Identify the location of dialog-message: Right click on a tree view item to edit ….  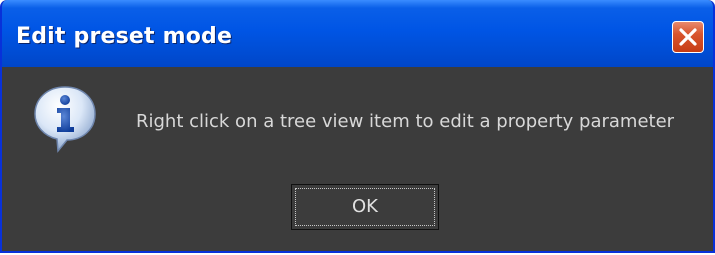
(405, 121).